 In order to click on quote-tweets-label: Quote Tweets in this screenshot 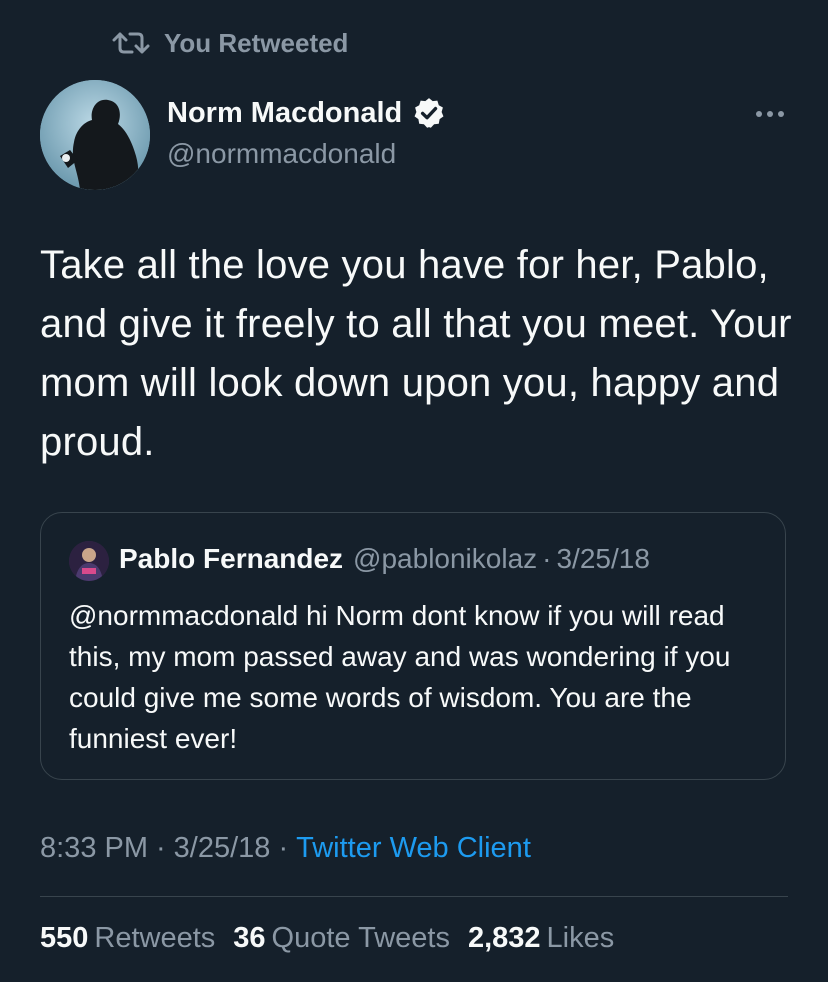, I will do `click(360, 938)`.